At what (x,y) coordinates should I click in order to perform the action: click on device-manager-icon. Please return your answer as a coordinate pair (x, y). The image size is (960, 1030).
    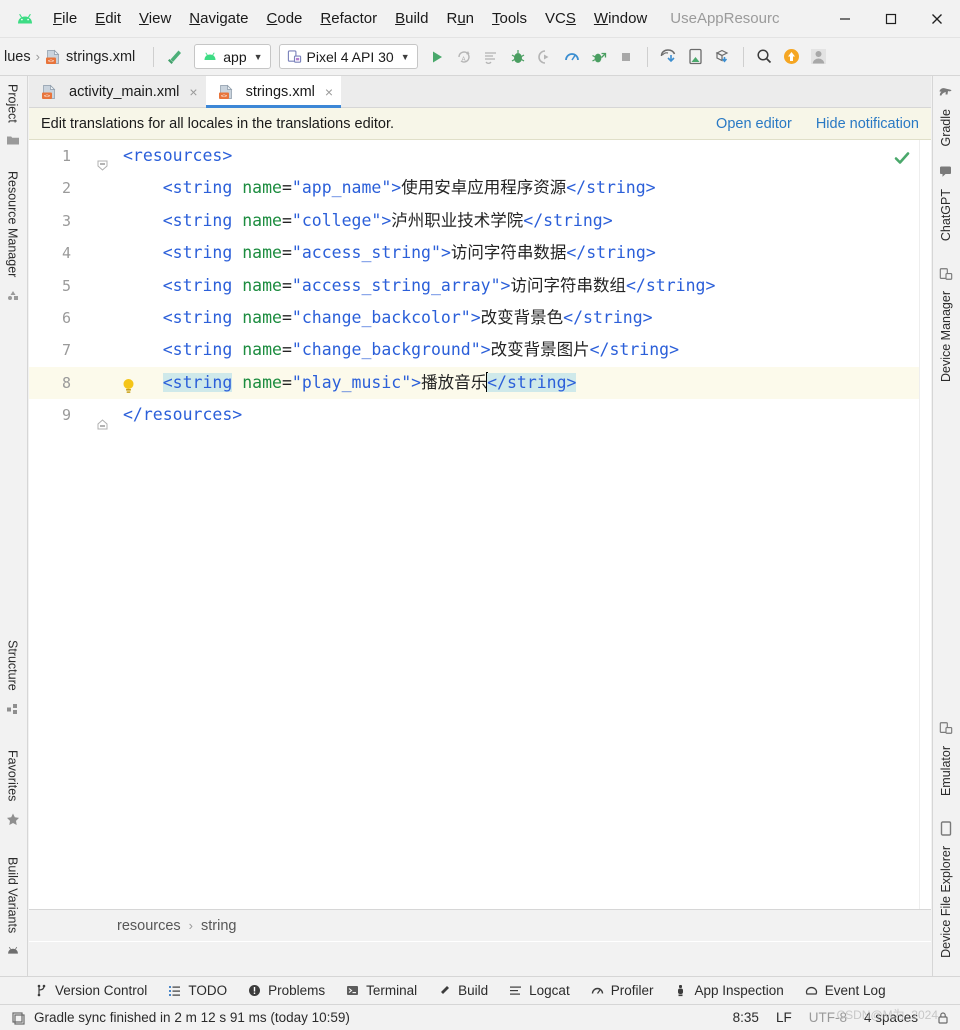
    Looking at the image, I should click on (695, 56).